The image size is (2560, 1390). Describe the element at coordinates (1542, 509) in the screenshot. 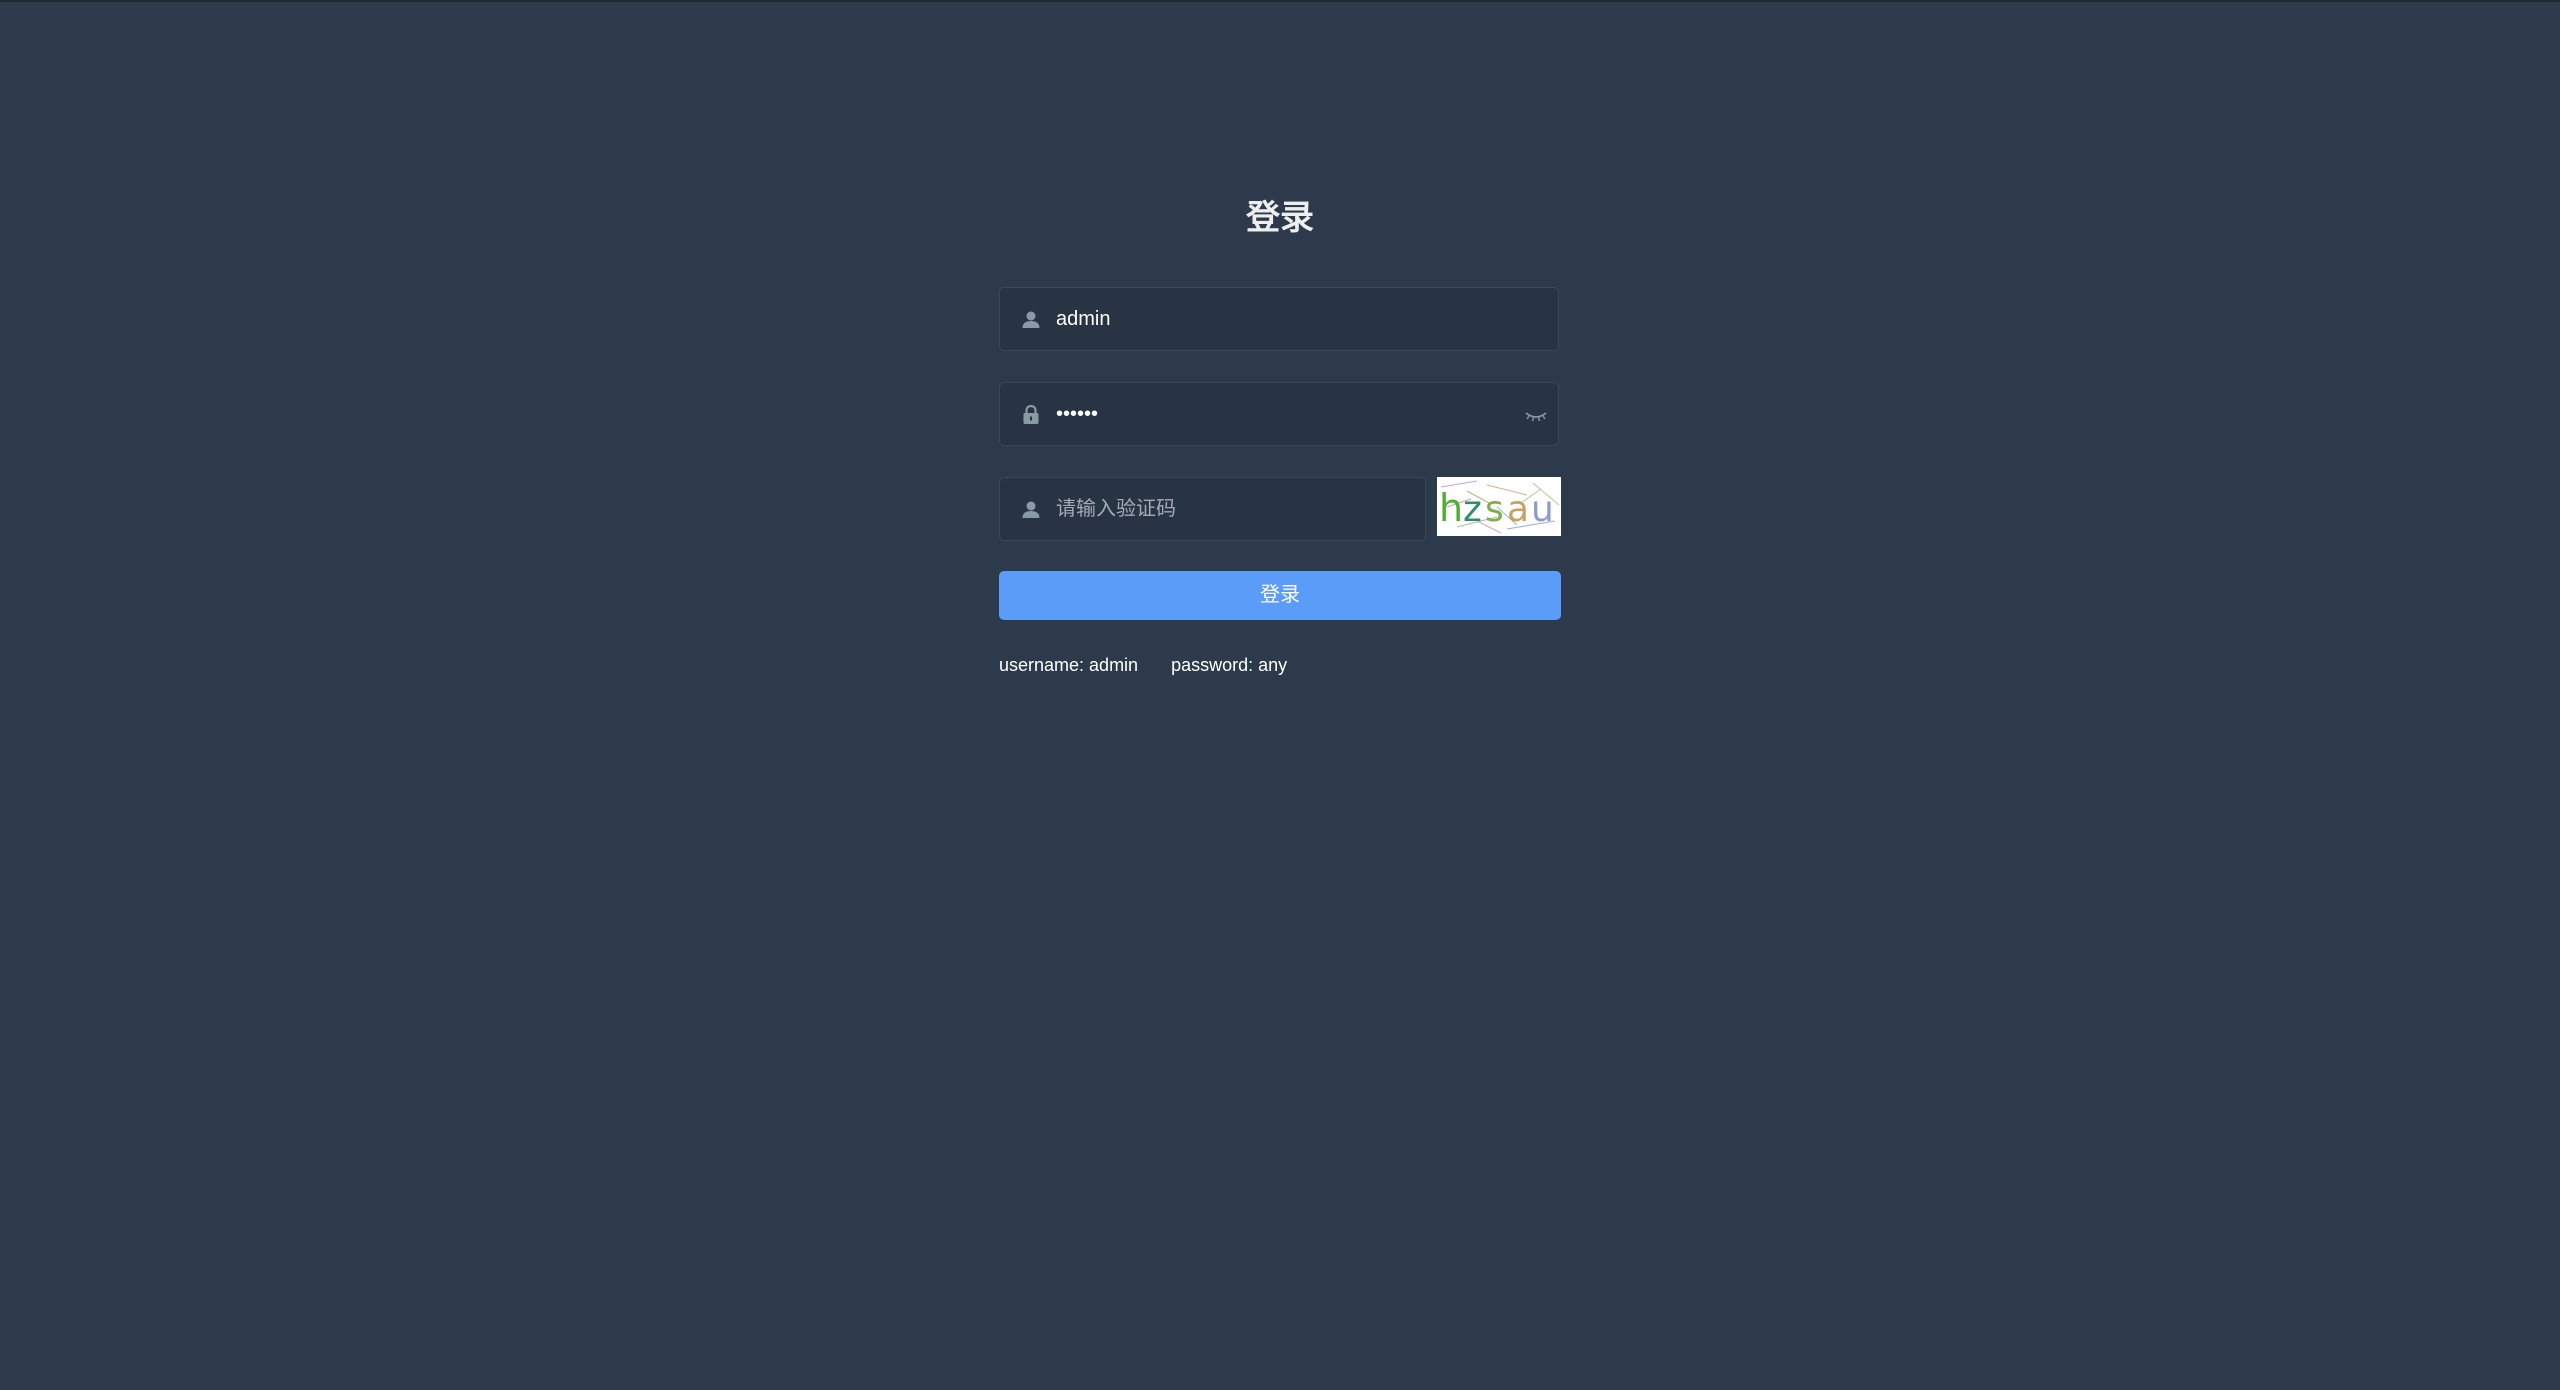

I see `captcha-char: u` at that location.